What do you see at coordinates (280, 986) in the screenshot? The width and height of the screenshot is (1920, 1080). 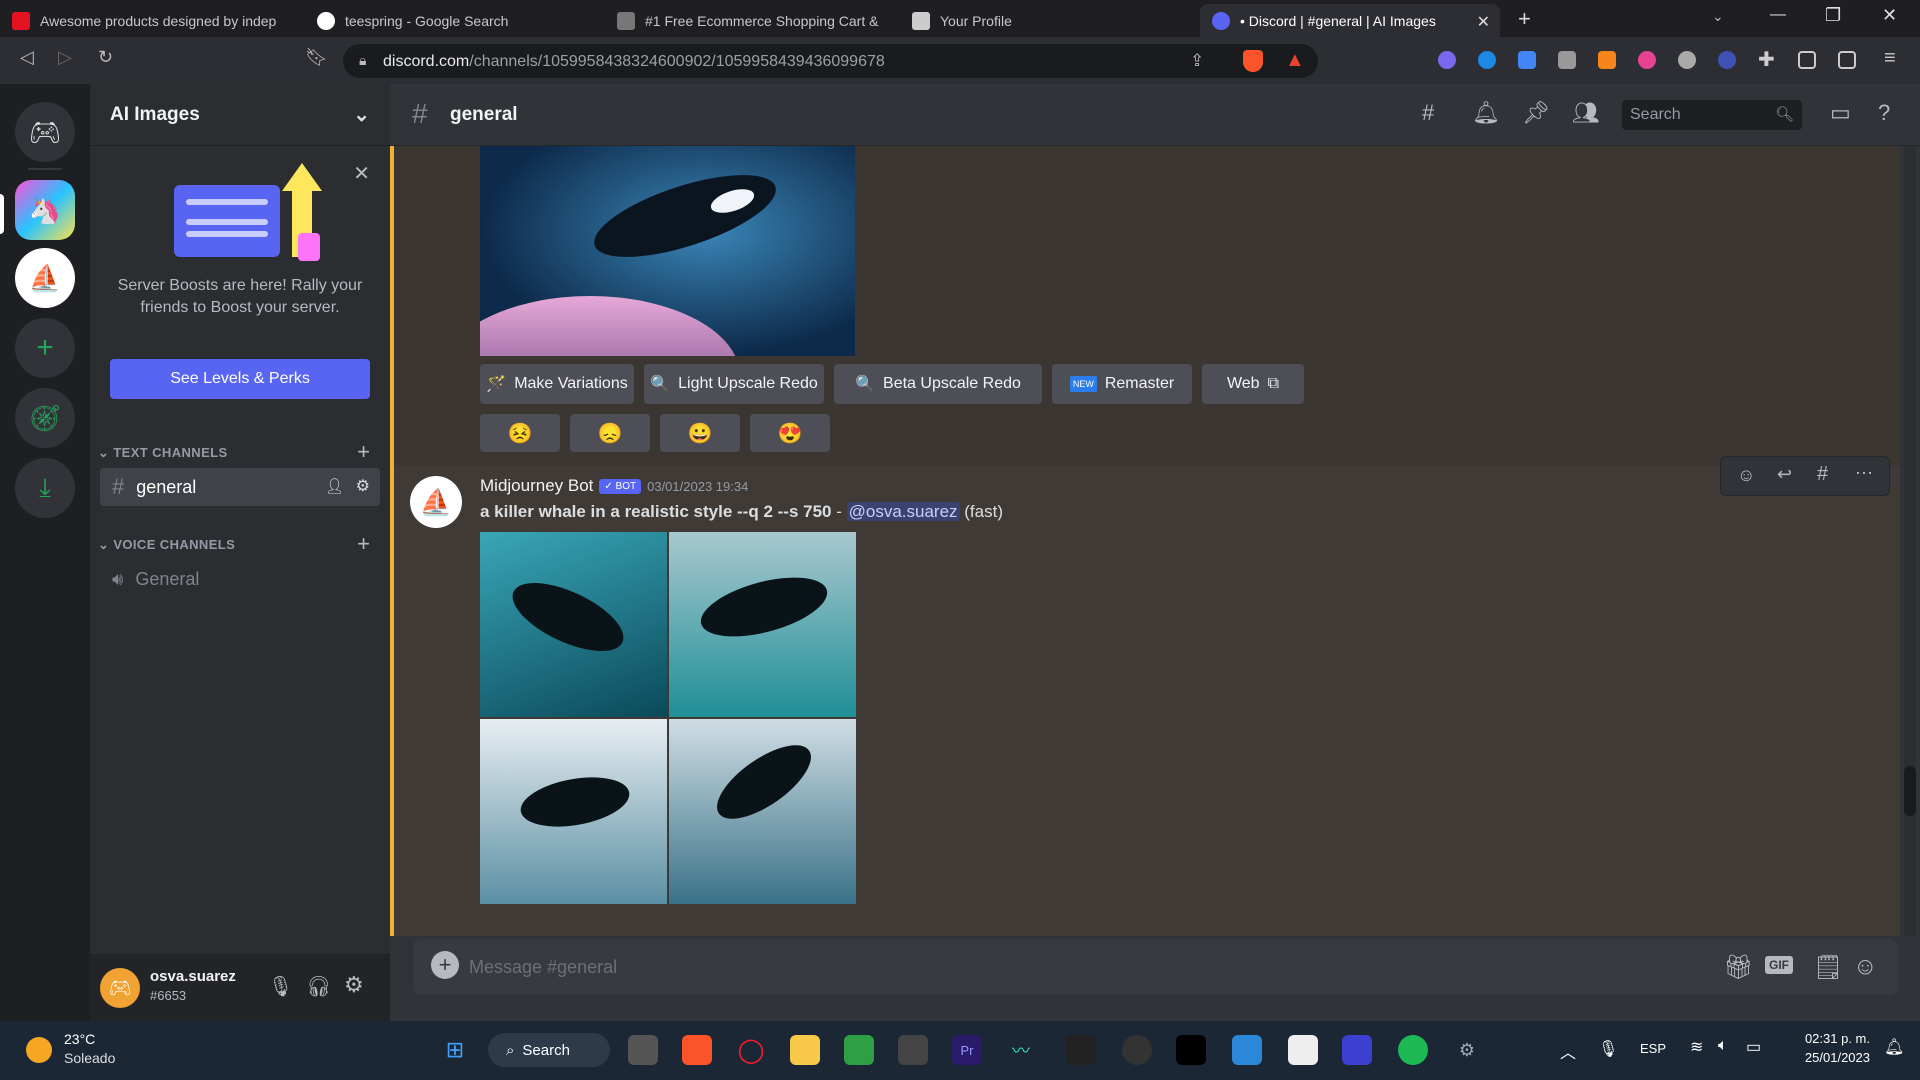 I see `mic-muted-icon: 🎙︎` at bounding box center [280, 986].